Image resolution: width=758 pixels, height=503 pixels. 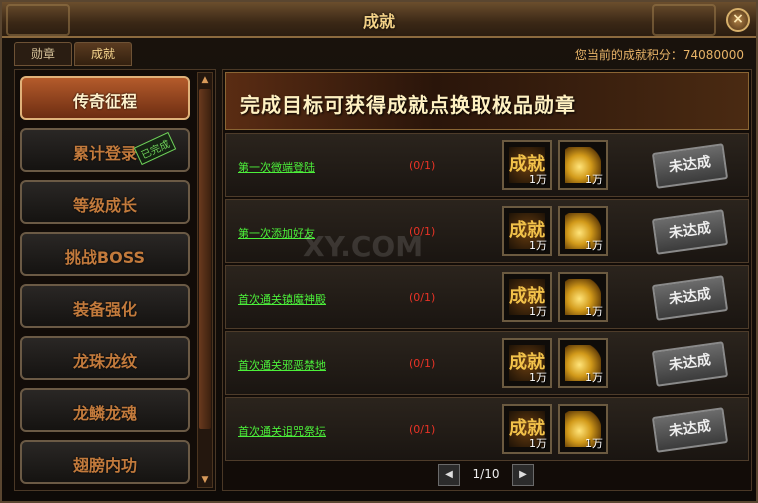 I want to click on category-label: 挑战BOSS, so click(x=105, y=257).